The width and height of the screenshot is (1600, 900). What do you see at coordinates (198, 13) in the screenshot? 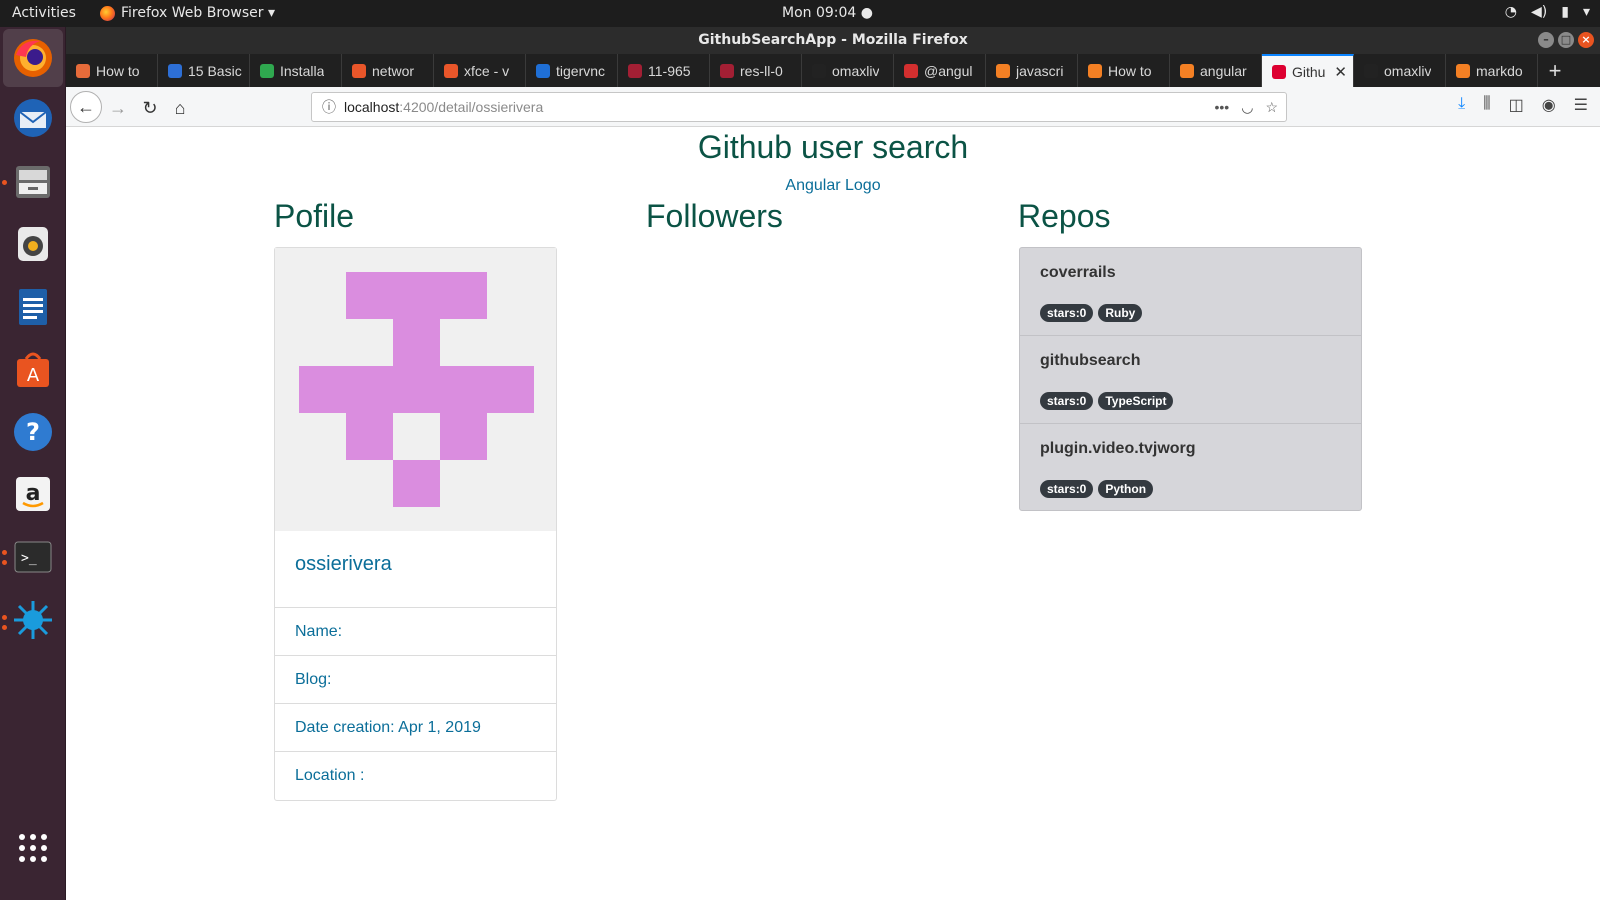
I see `app-menu-label: Firefox Web Browser ▾` at bounding box center [198, 13].